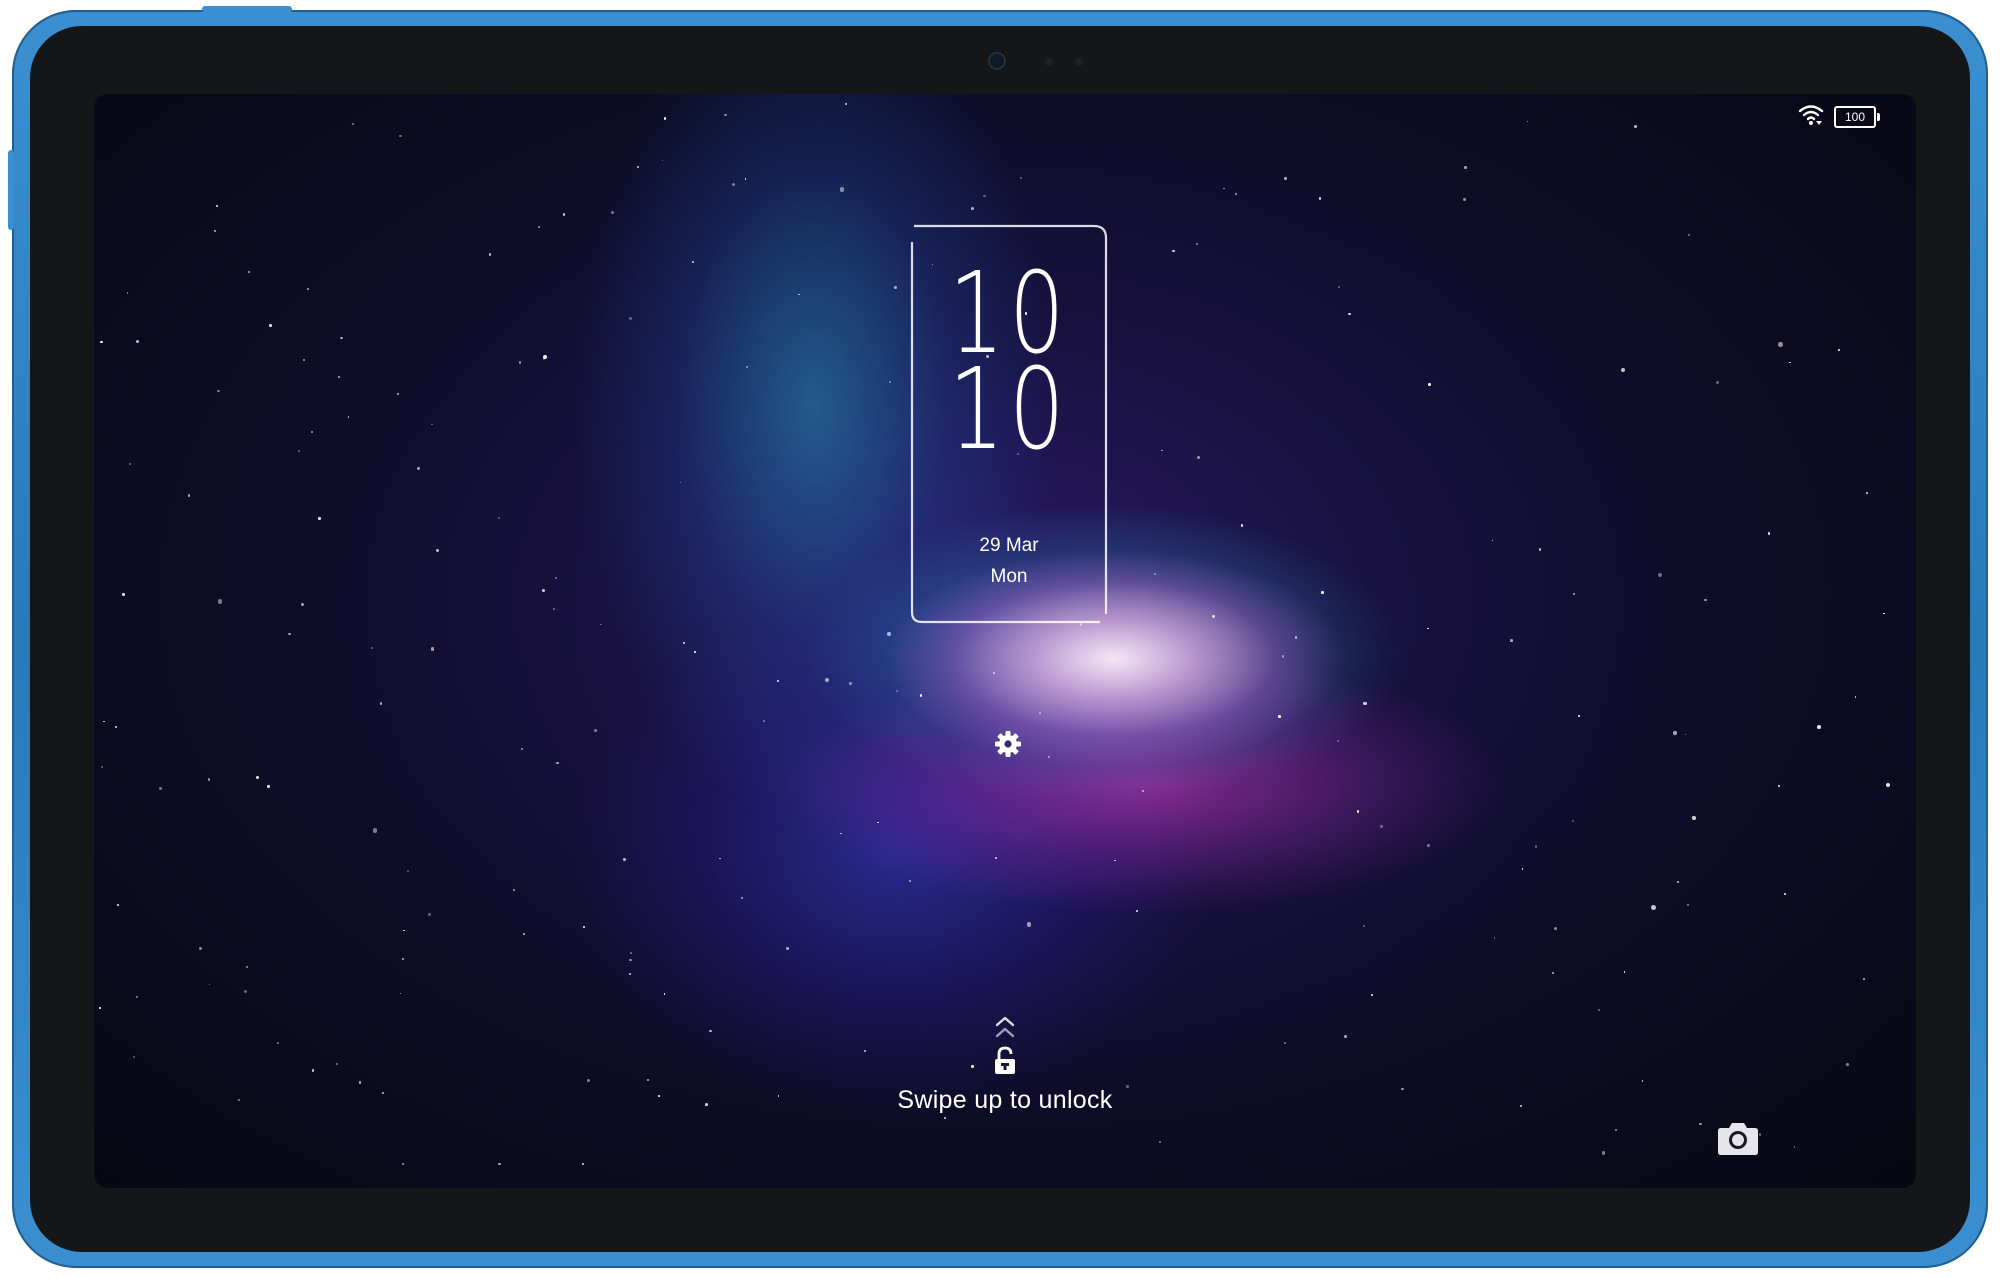 Image resolution: width=2000 pixels, height=1278 pixels. I want to click on gear-icon, so click(1008, 746).